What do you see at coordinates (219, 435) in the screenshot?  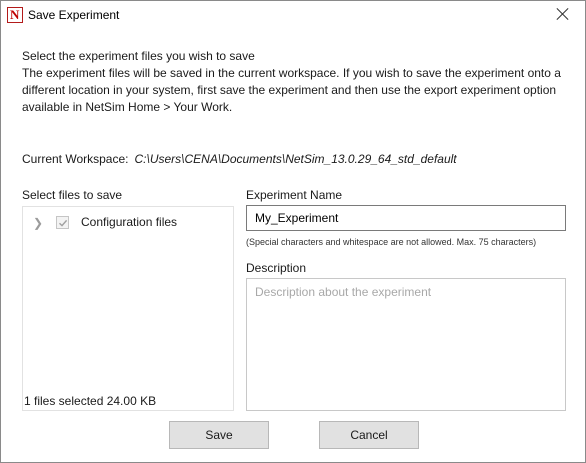 I see `save-button: Save` at bounding box center [219, 435].